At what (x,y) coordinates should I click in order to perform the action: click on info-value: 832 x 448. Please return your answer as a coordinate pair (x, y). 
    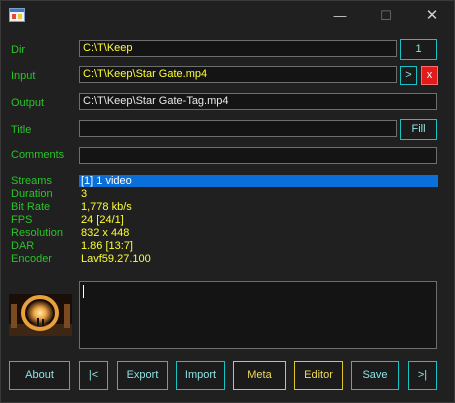
    Looking at the image, I should click on (105, 233).